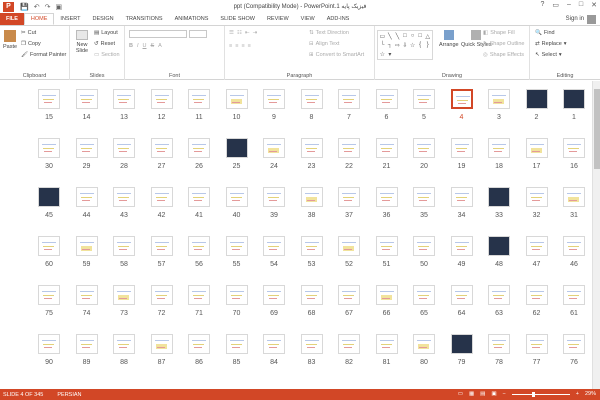  I want to click on reading-view-icon: ▤, so click(482, 394).